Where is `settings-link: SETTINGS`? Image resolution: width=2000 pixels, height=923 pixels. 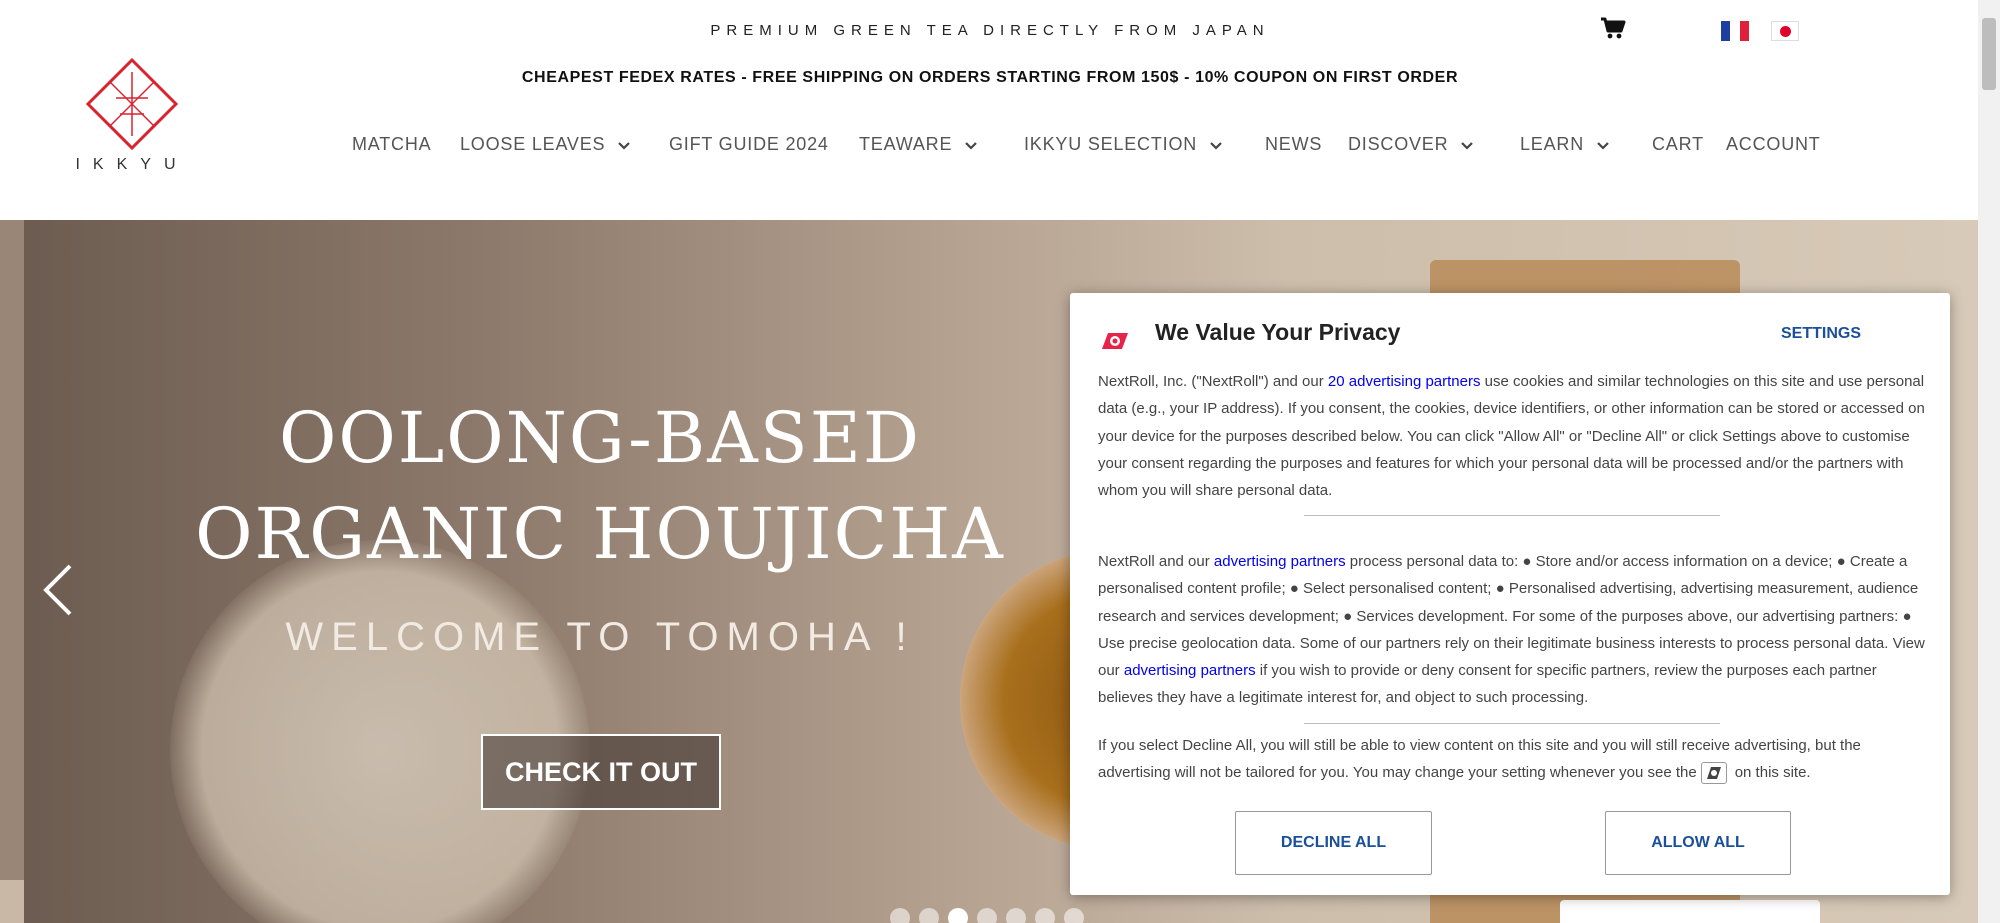
settings-link: SETTINGS is located at coordinates (1821, 334).